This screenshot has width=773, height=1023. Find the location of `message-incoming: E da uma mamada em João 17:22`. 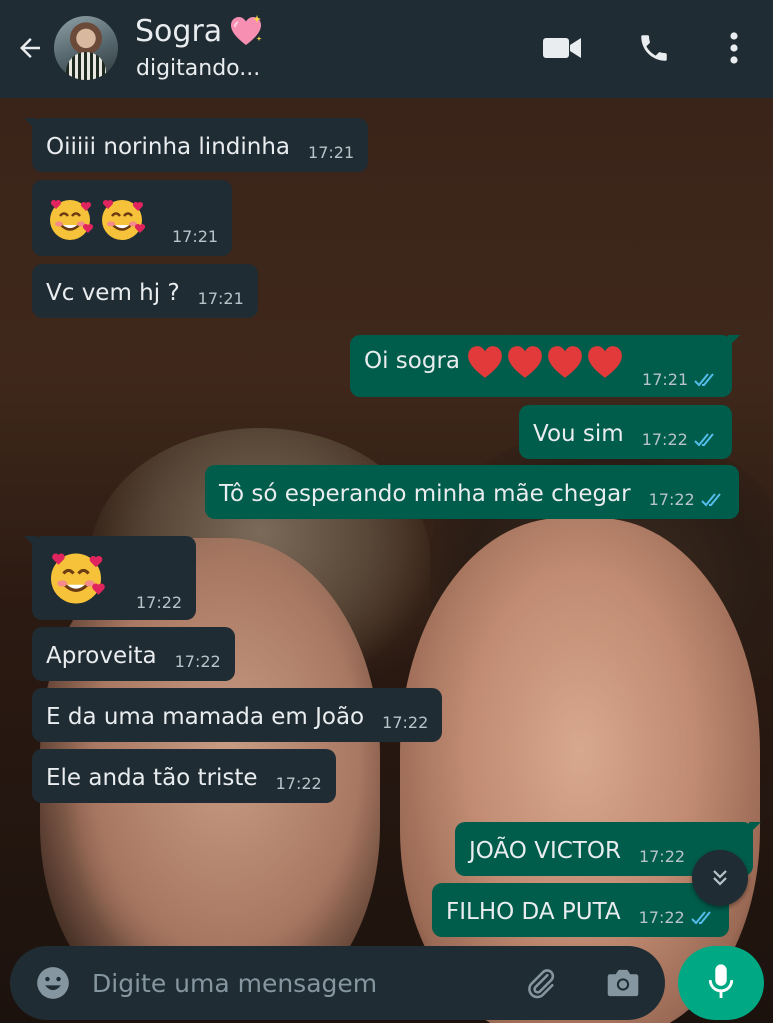

message-incoming: E da uma mamada em João 17:22 is located at coordinates (237, 715).